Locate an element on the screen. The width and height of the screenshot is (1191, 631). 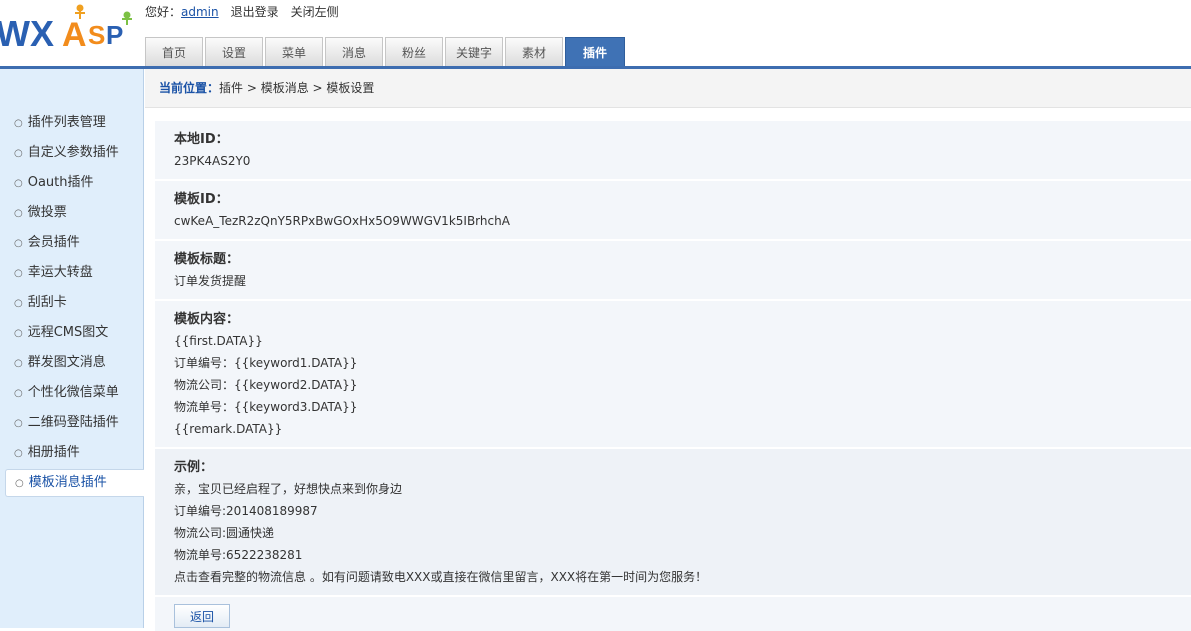
sidebar-item-mass-news: ○ 群发图文消息 is located at coordinates (74, 363).